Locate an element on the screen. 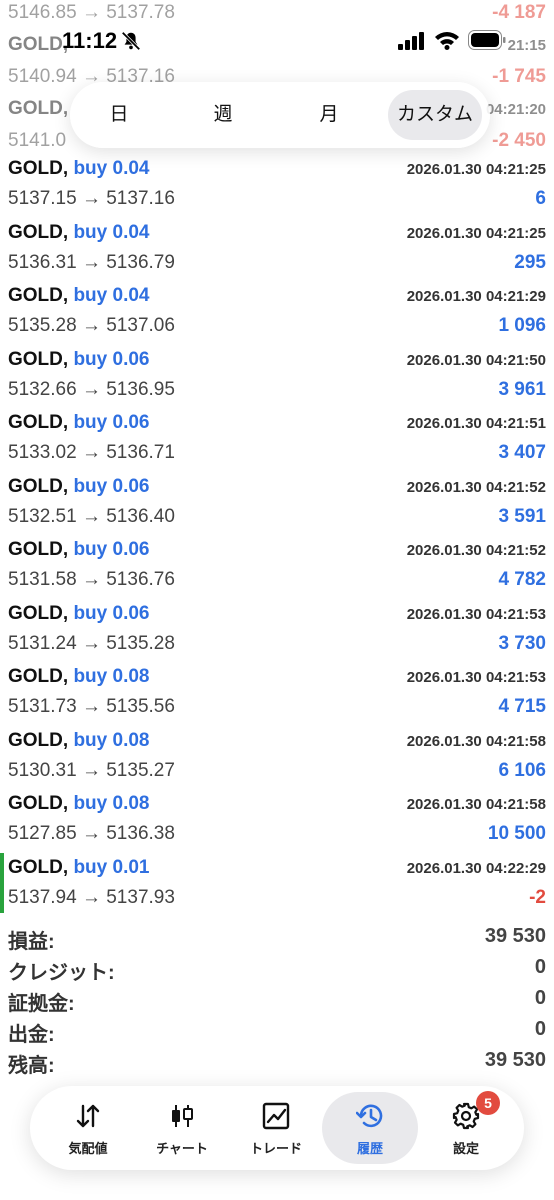  period-tab-week: 週 is located at coordinates (223, 115).